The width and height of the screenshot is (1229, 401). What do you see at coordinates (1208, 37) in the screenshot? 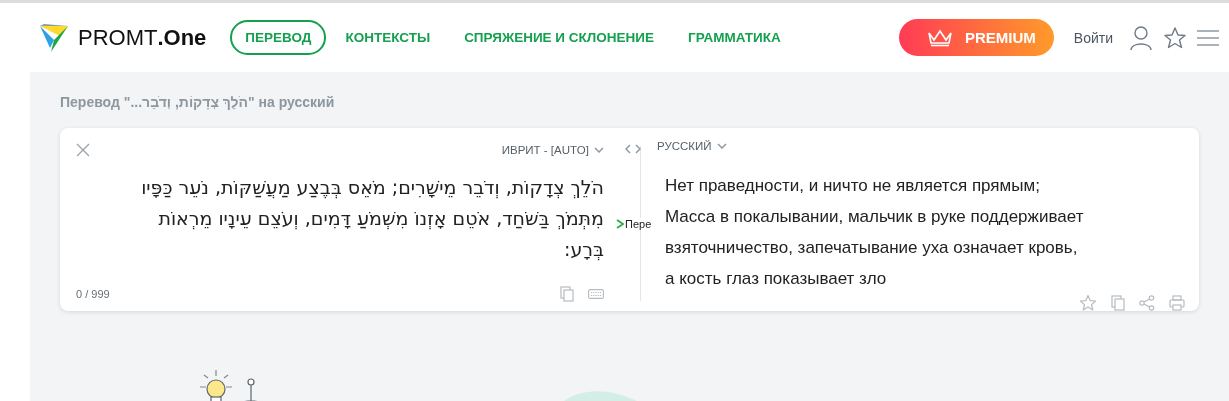
I see `menu-icon` at bounding box center [1208, 37].